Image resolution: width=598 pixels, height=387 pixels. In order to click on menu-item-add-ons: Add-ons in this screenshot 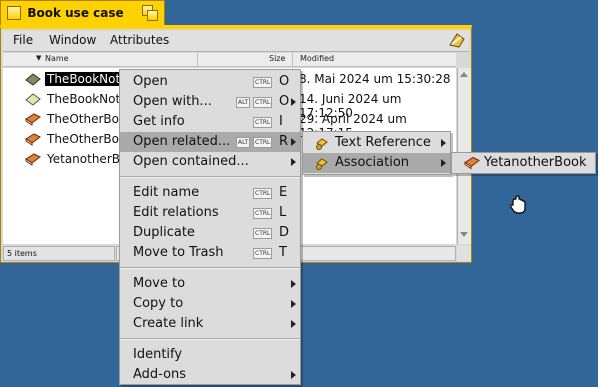, I will do `click(210, 375)`.